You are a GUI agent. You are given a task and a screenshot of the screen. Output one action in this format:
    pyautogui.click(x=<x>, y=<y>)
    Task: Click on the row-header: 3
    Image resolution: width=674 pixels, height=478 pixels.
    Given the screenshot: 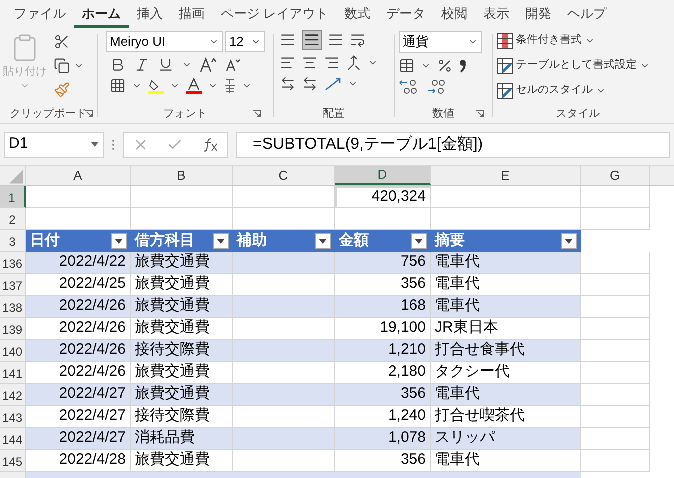 What is the action you would take?
    pyautogui.click(x=13, y=241)
    